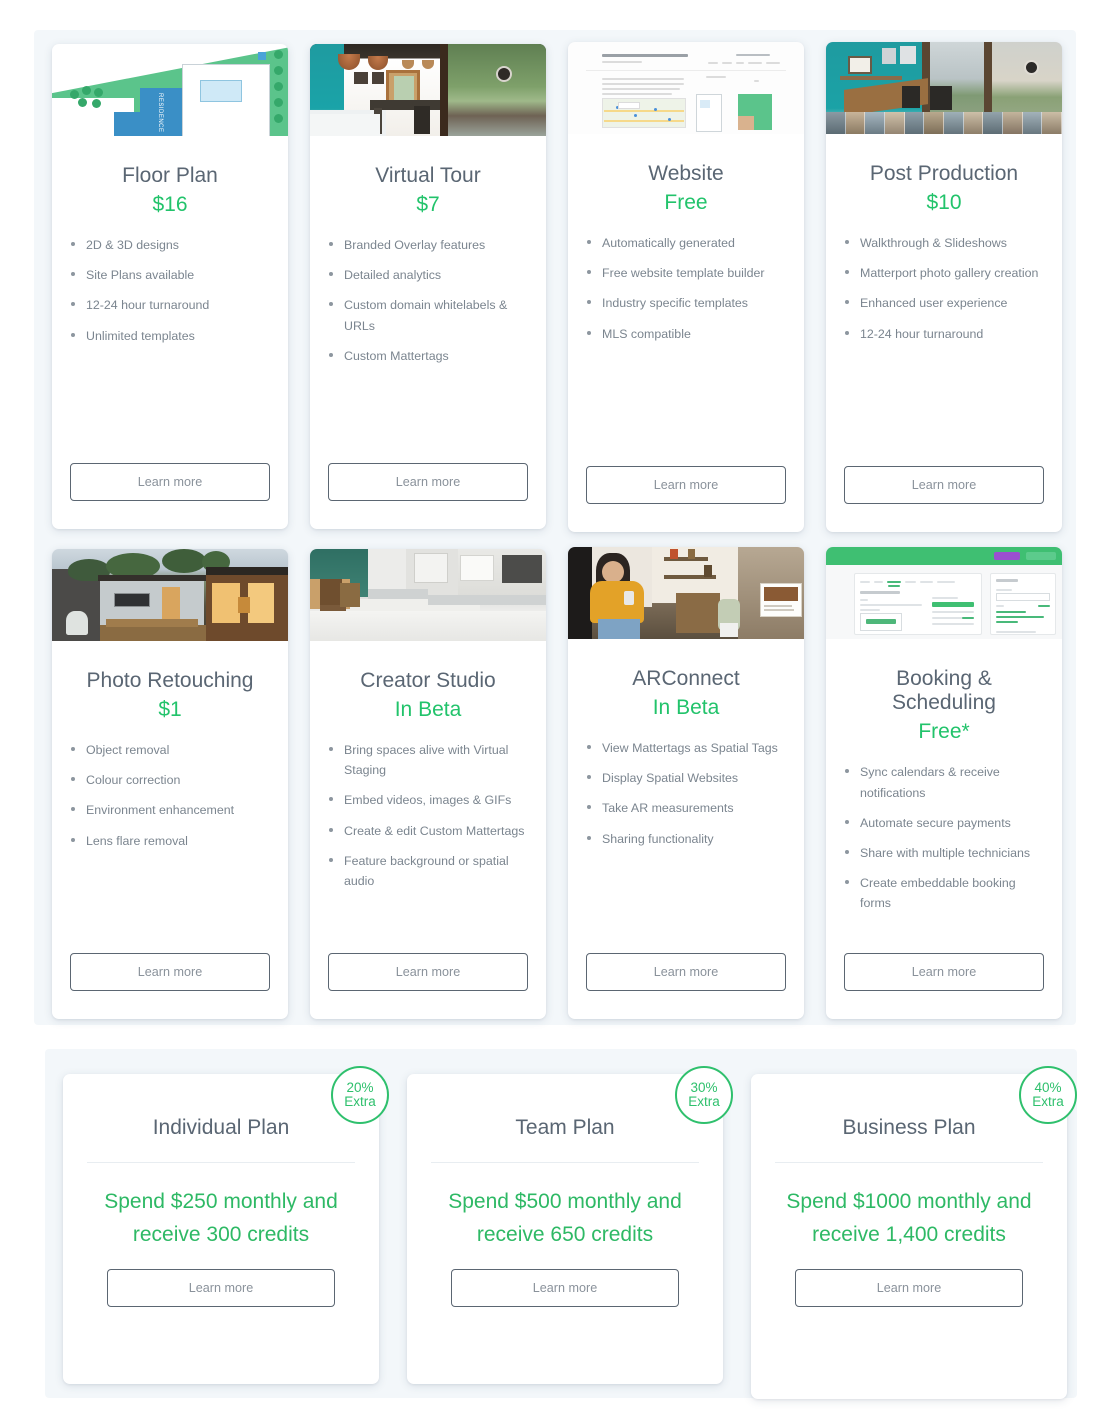  Describe the element at coordinates (686, 808) in the screenshot. I see `feature-item: Take AR measurements` at that location.